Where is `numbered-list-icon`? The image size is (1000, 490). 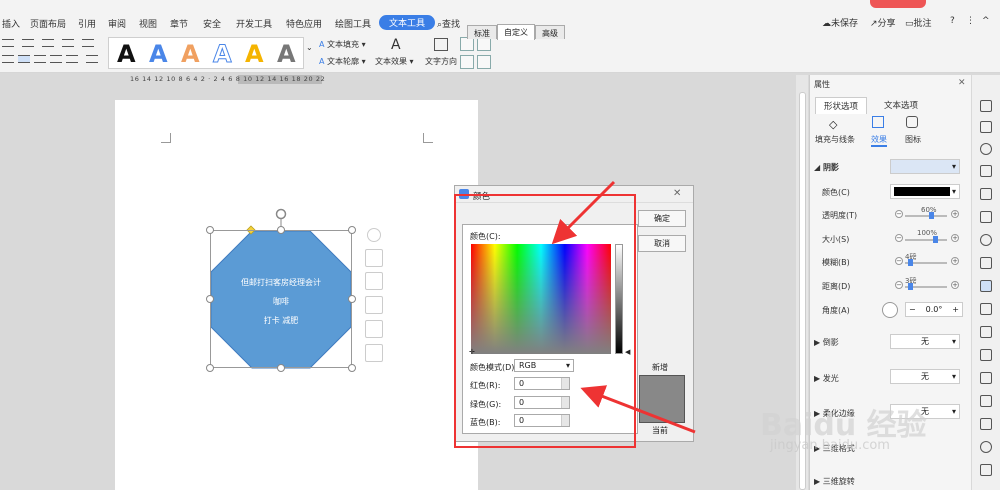 numbered-list-icon is located at coordinates (28, 43).